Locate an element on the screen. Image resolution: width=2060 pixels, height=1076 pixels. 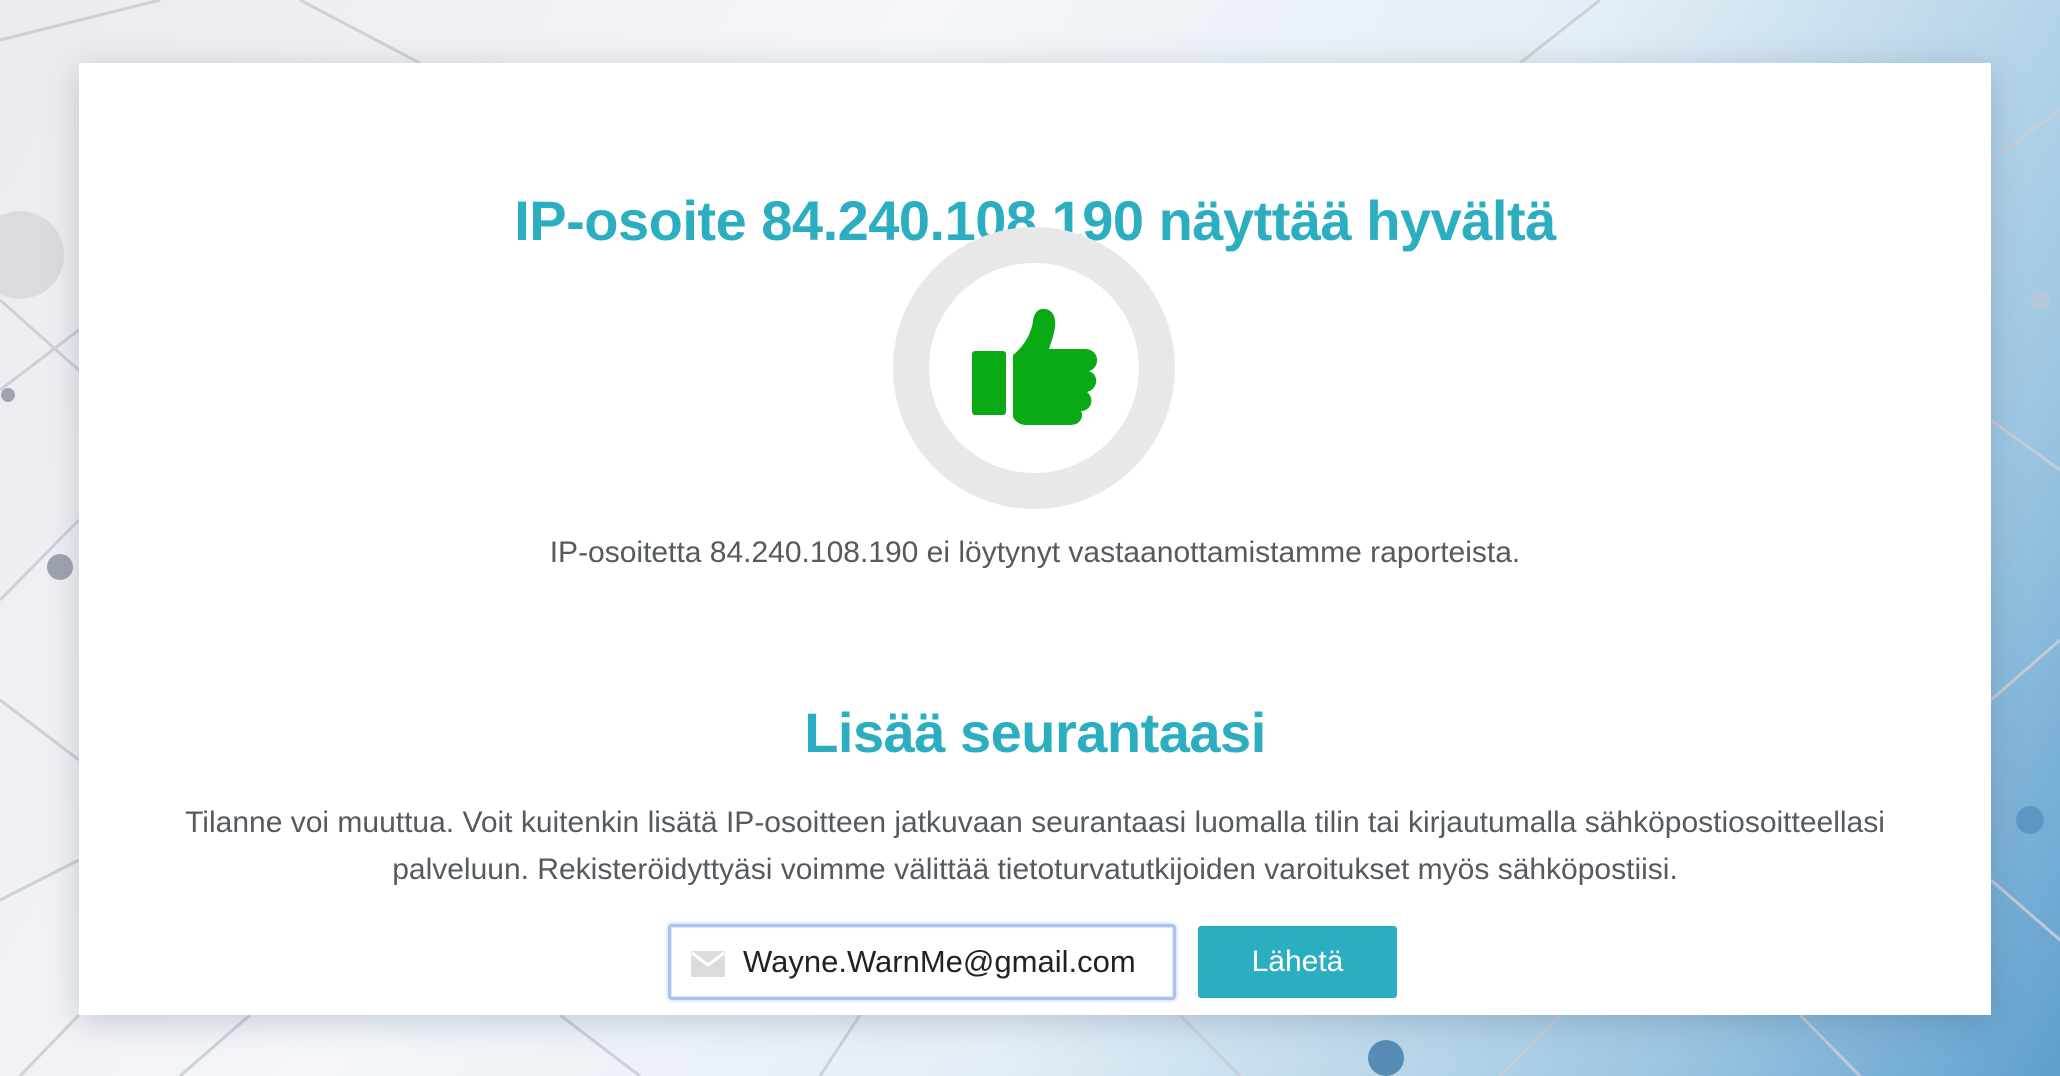
email-field is located at coordinates (922, 962).